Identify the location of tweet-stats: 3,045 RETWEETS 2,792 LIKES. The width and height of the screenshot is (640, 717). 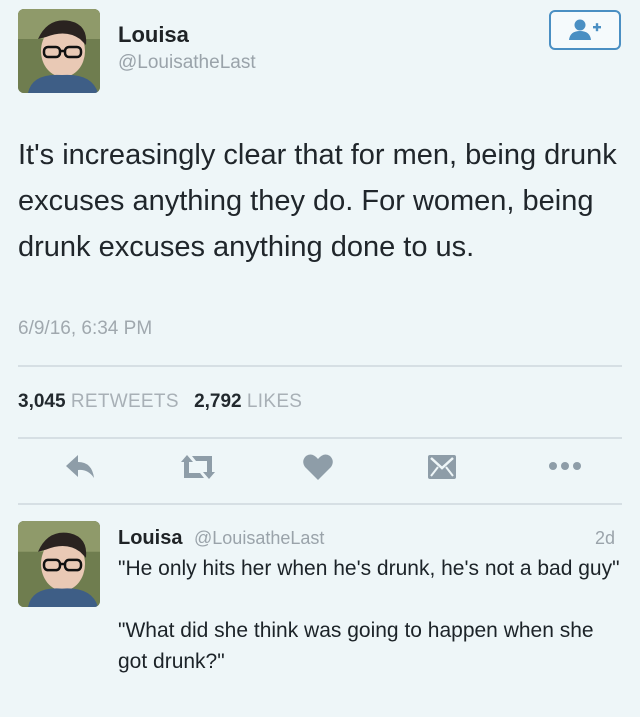
(165, 402).